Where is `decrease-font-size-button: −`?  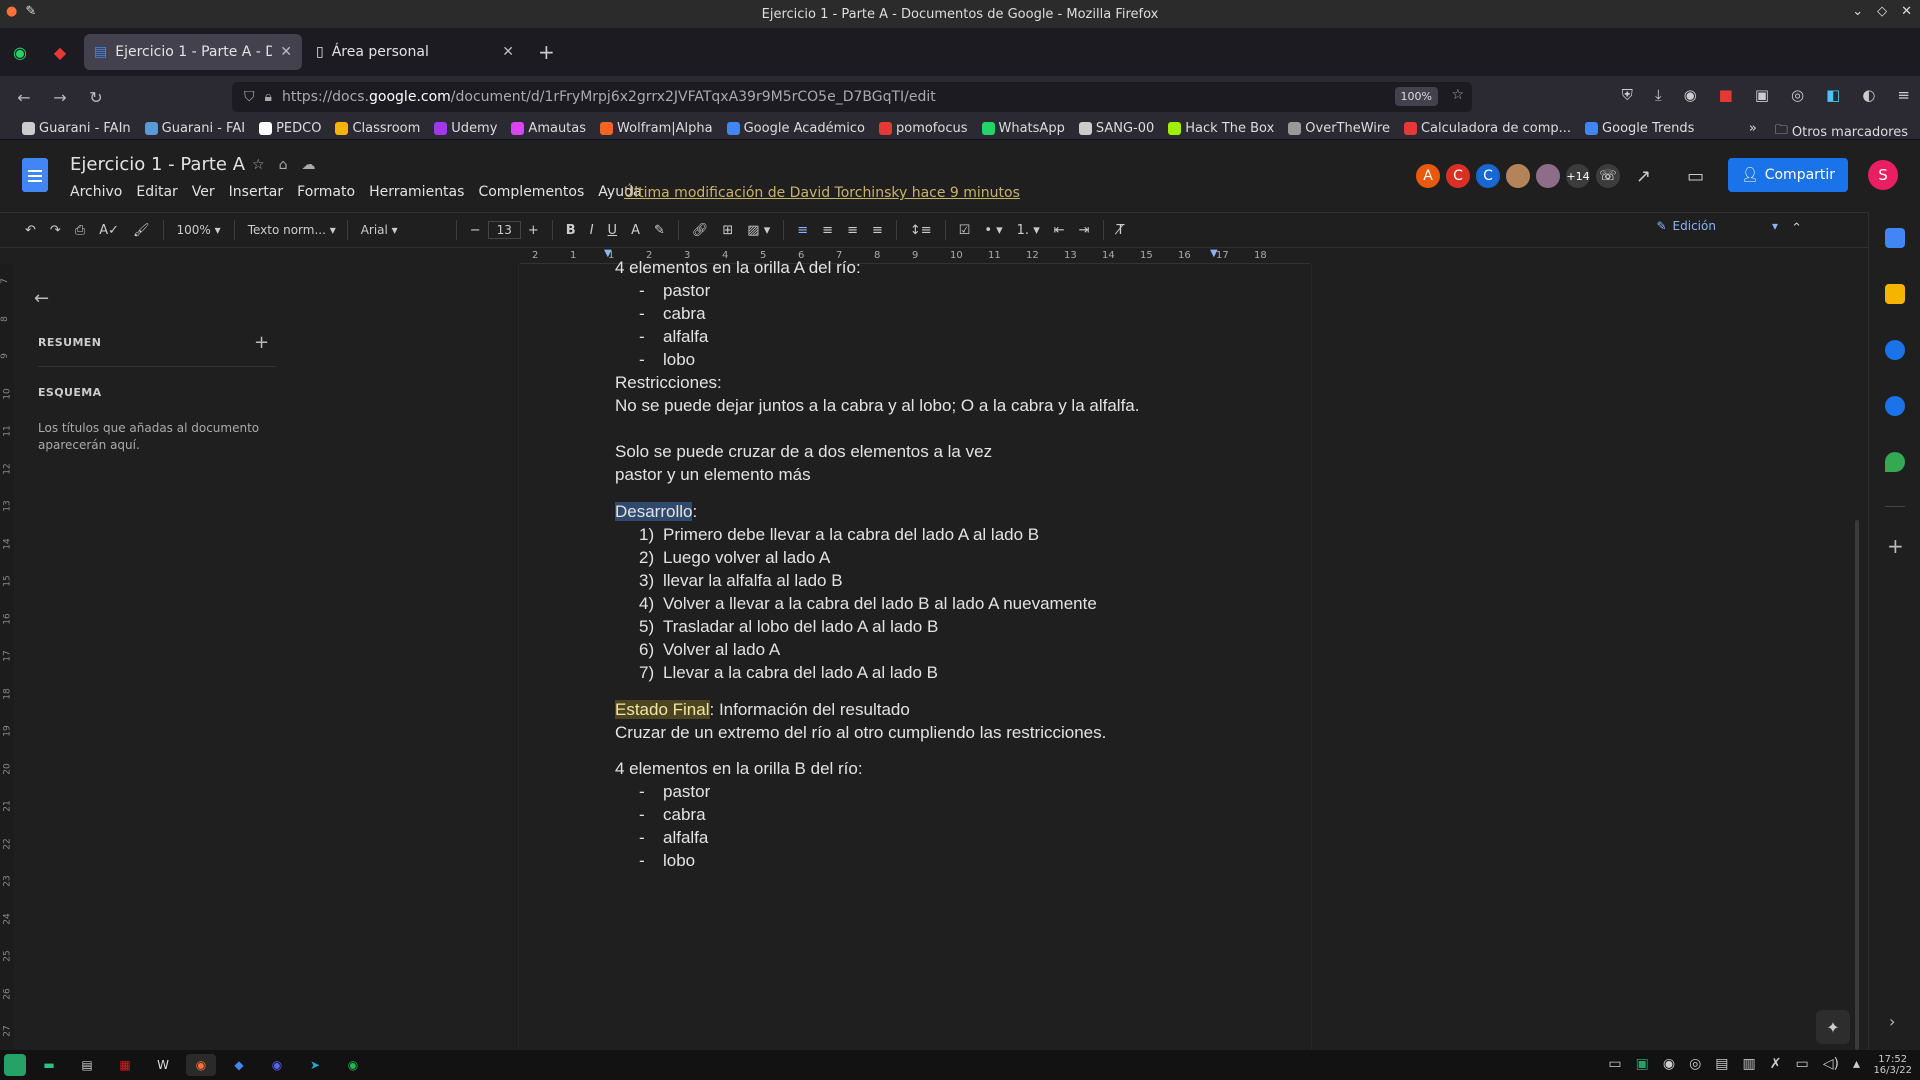 decrease-font-size-button: − is located at coordinates (475, 230).